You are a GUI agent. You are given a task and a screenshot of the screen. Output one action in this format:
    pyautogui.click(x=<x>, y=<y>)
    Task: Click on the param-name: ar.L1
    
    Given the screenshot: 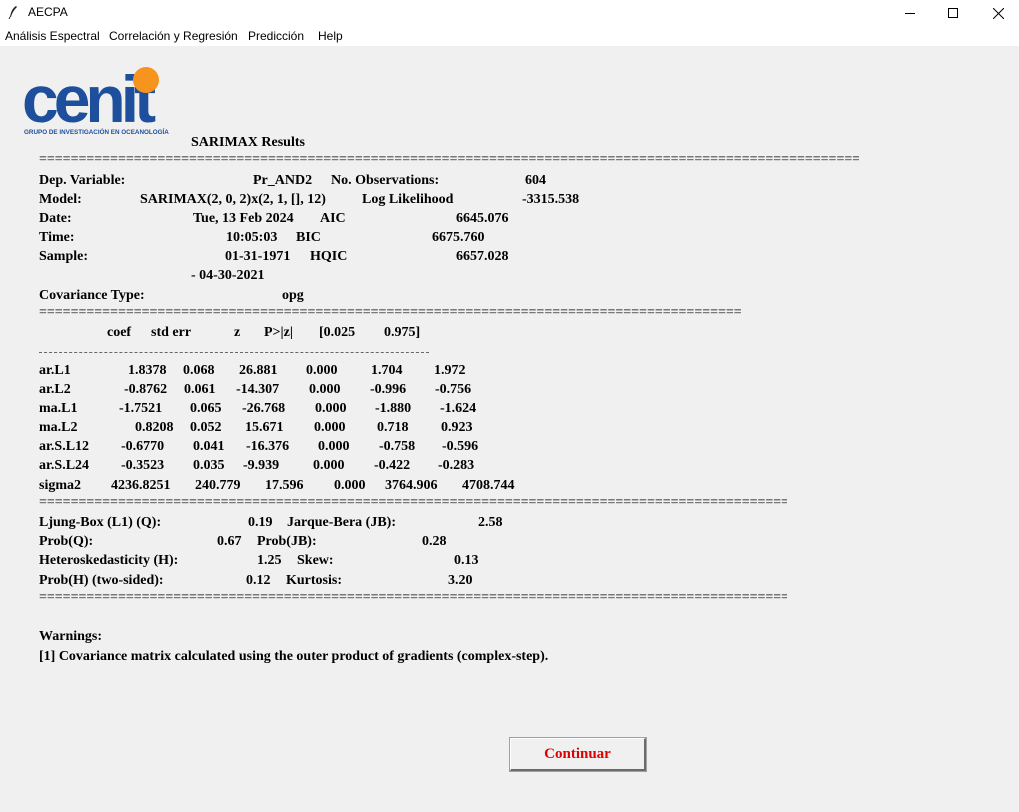 What is the action you would take?
    pyautogui.click(x=55, y=370)
    